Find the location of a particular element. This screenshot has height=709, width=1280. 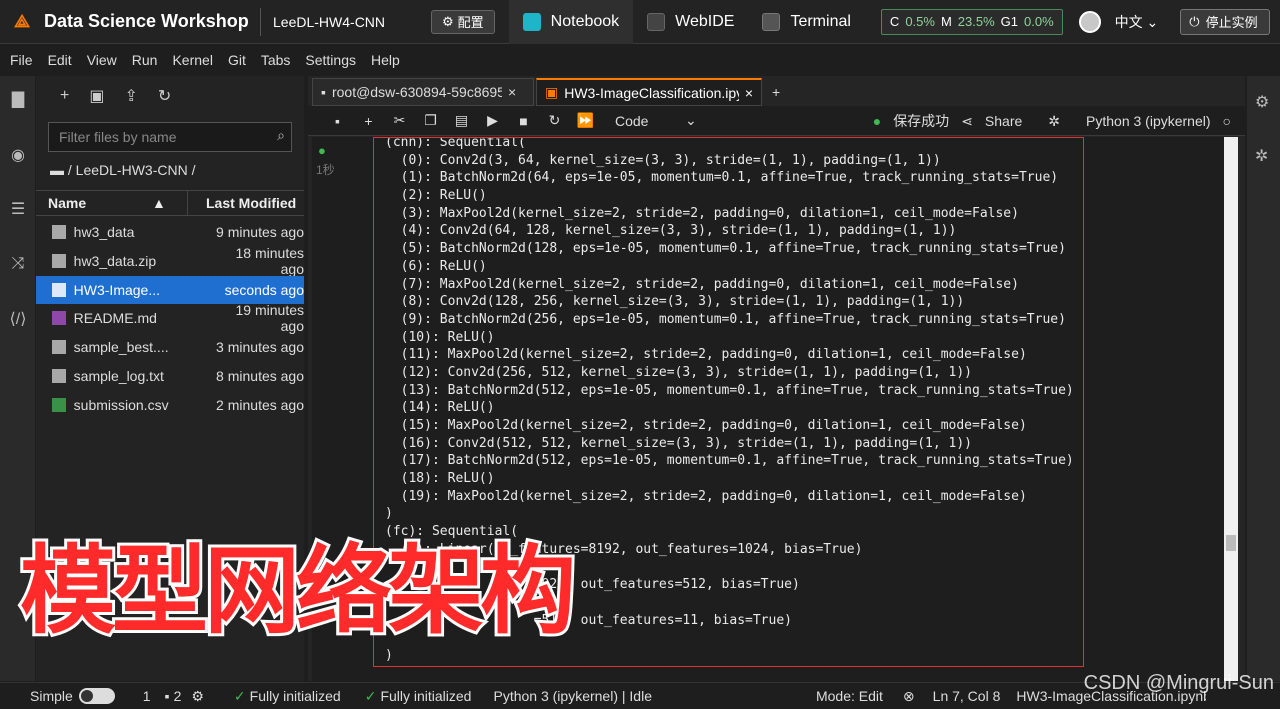

gpu-label: G1 is located at coordinates (1009, 21).